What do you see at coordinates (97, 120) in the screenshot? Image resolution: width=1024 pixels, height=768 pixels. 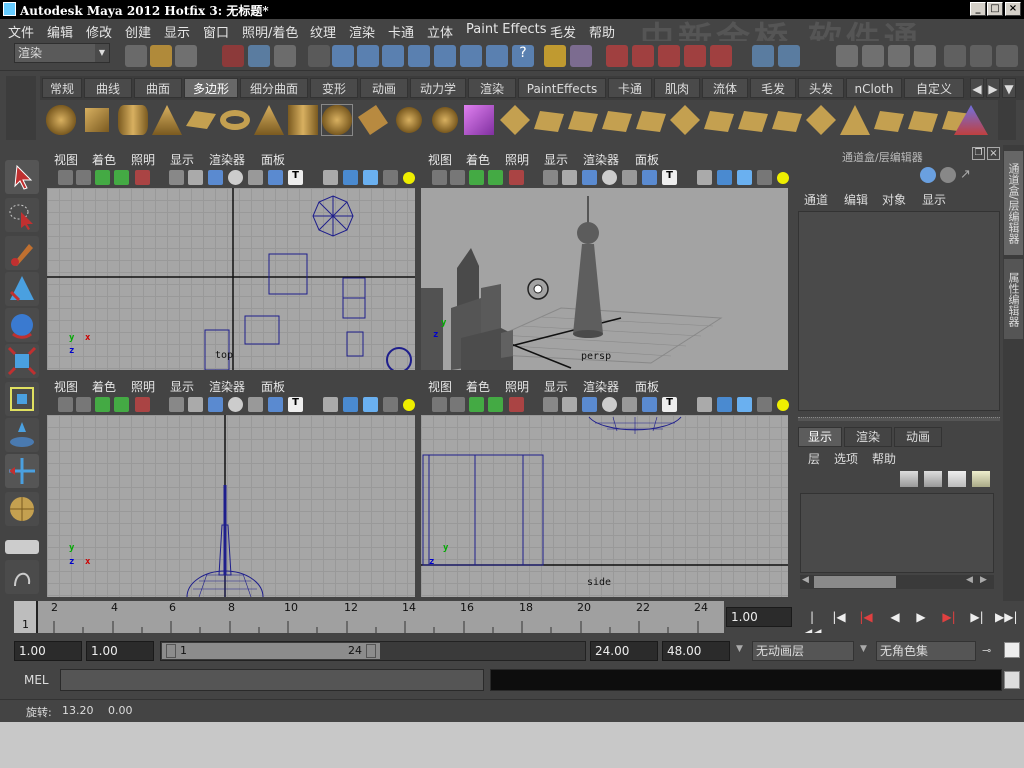 I see `poly-cube-icon` at bounding box center [97, 120].